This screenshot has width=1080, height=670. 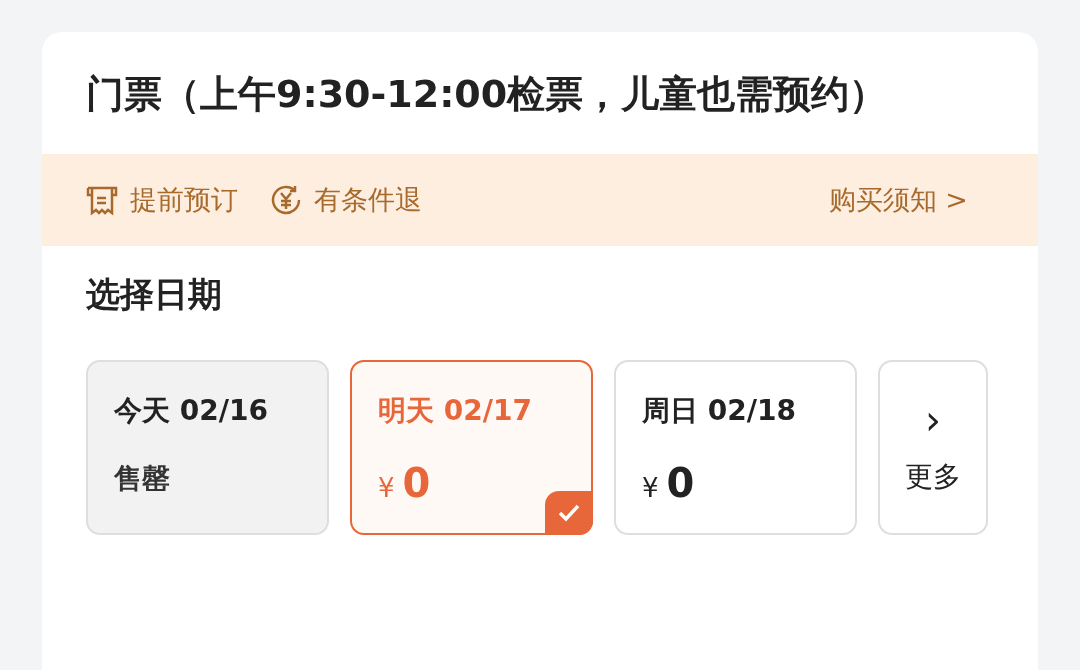 What do you see at coordinates (154, 294) in the screenshot?
I see `section-heading: 选择日期` at bounding box center [154, 294].